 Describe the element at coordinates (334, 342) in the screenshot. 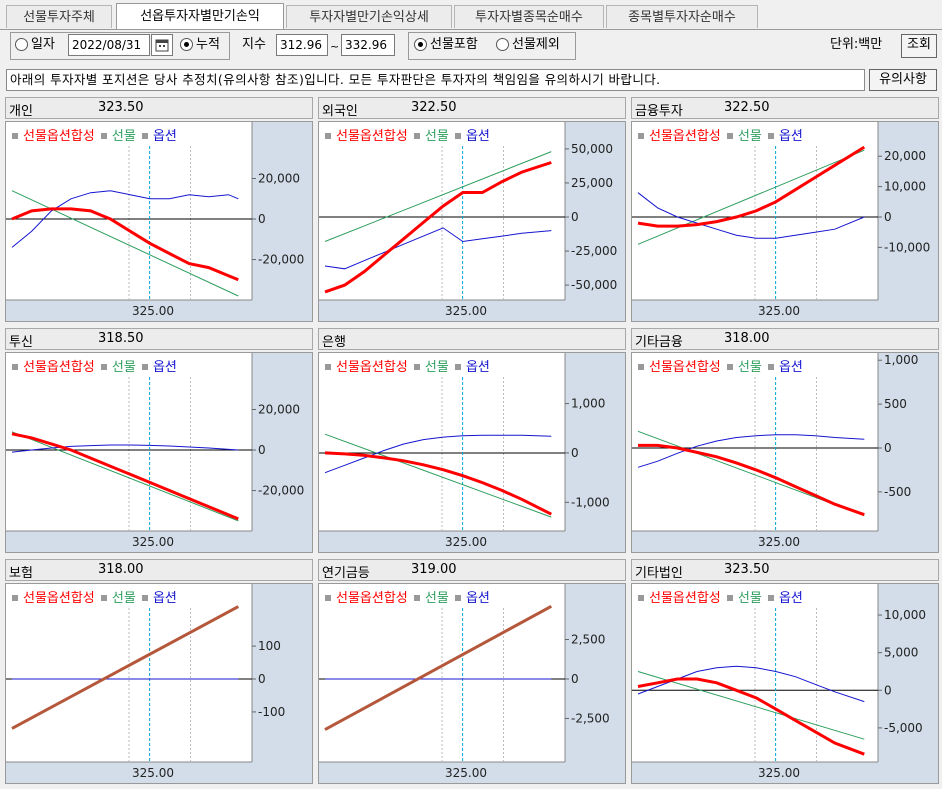

I see `investor-name: 은행` at that location.